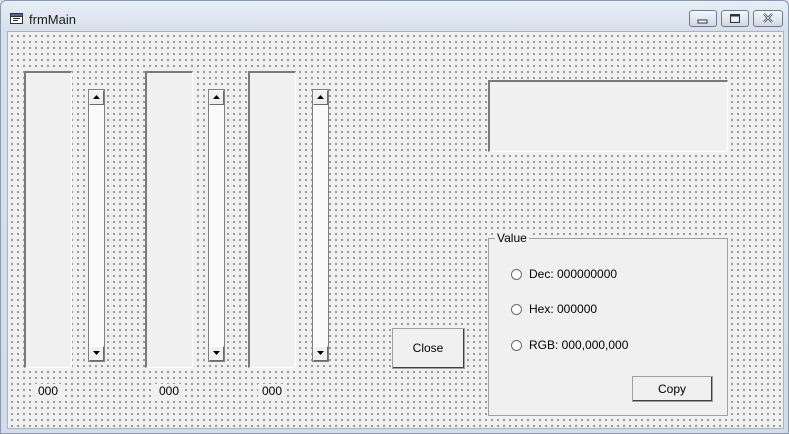  I want to click on close-icon, so click(768, 18).